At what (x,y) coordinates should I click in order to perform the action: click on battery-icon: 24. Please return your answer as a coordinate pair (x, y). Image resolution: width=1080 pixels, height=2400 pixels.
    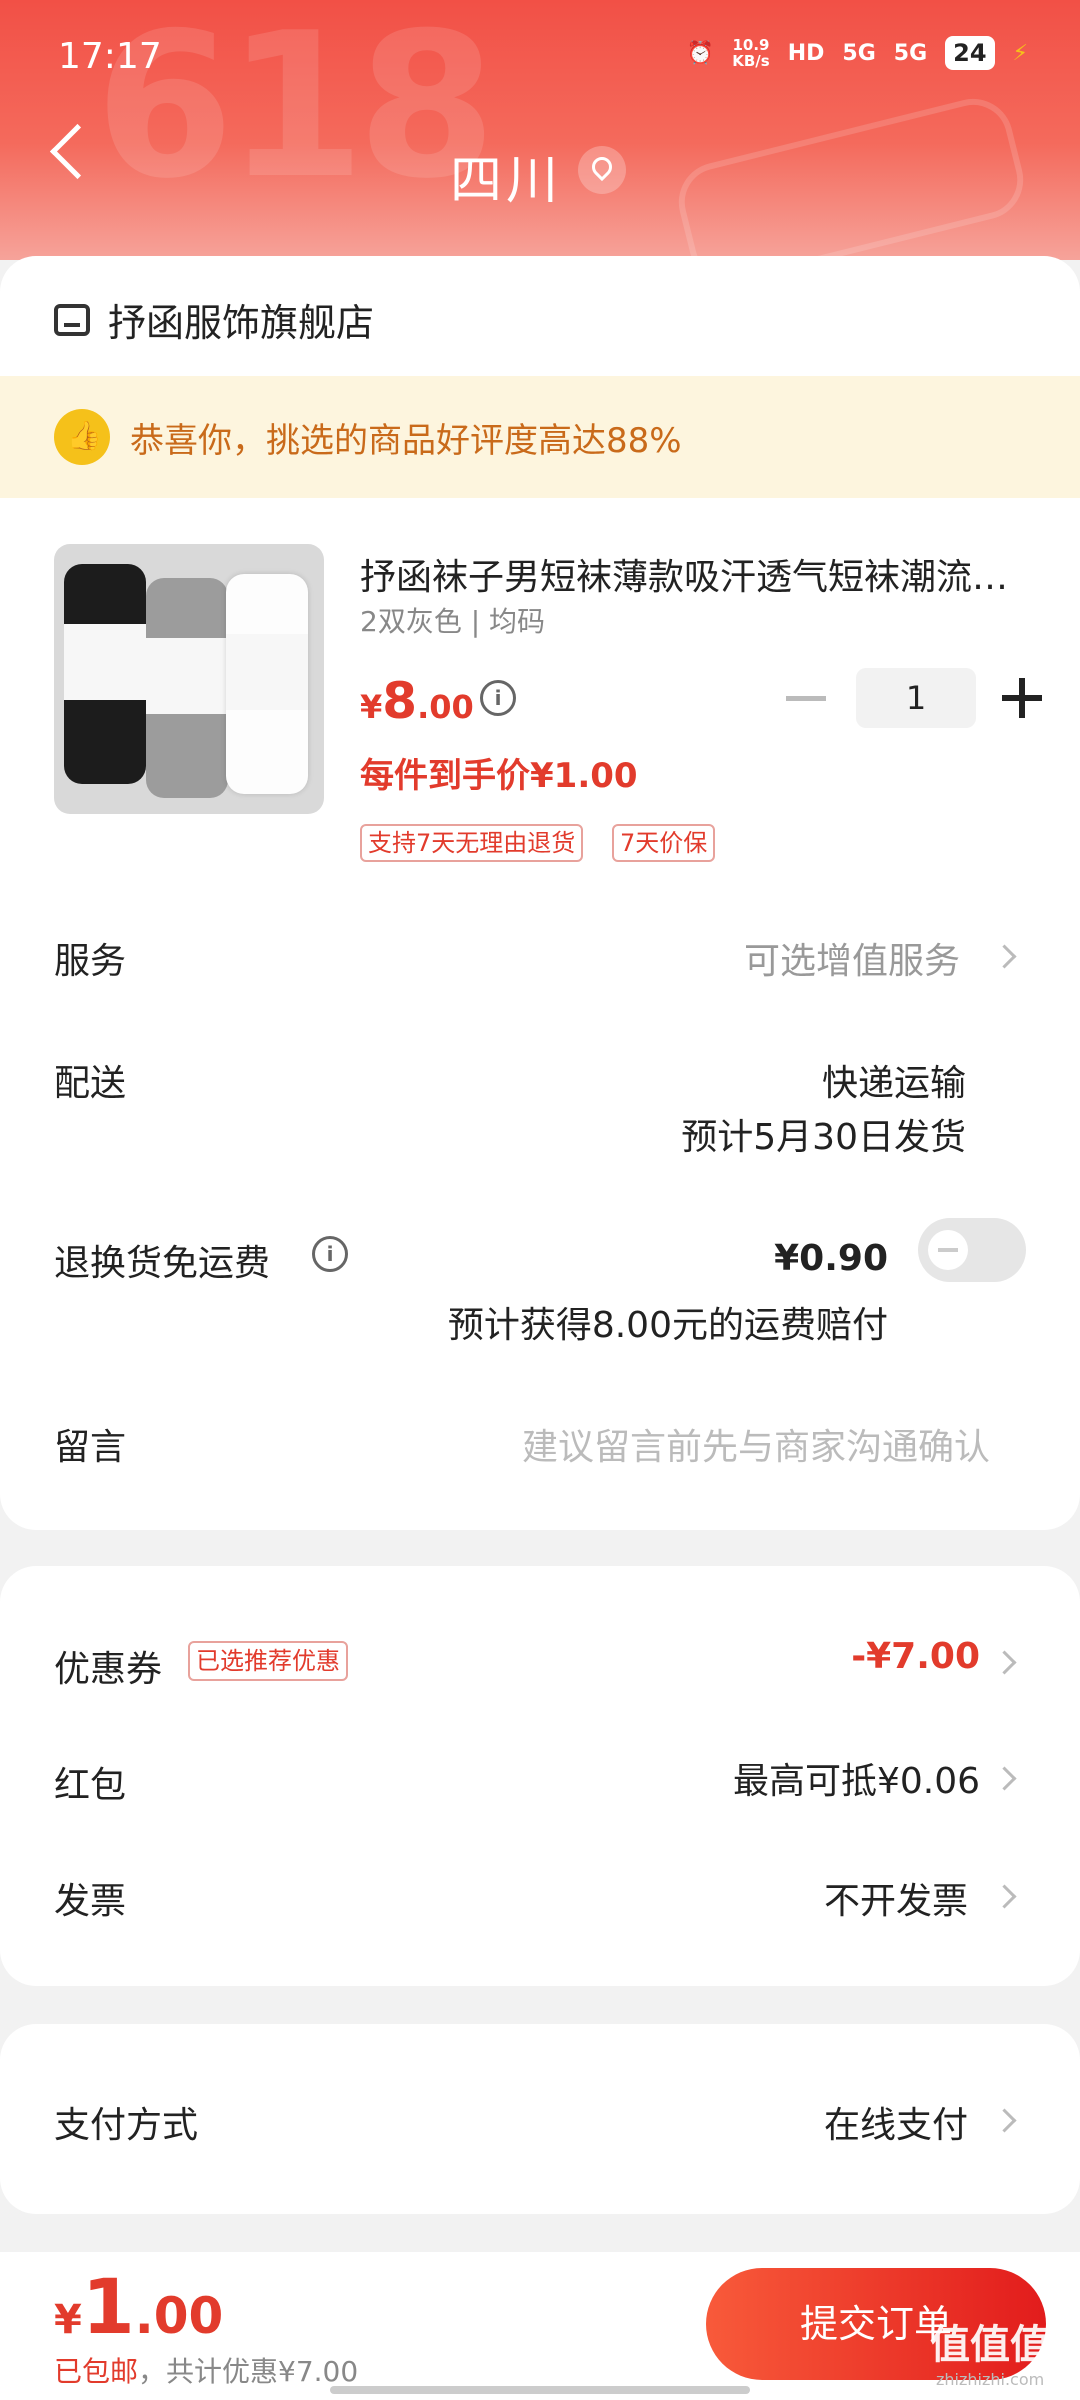
    Looking at the image, I should click on (970, 53).